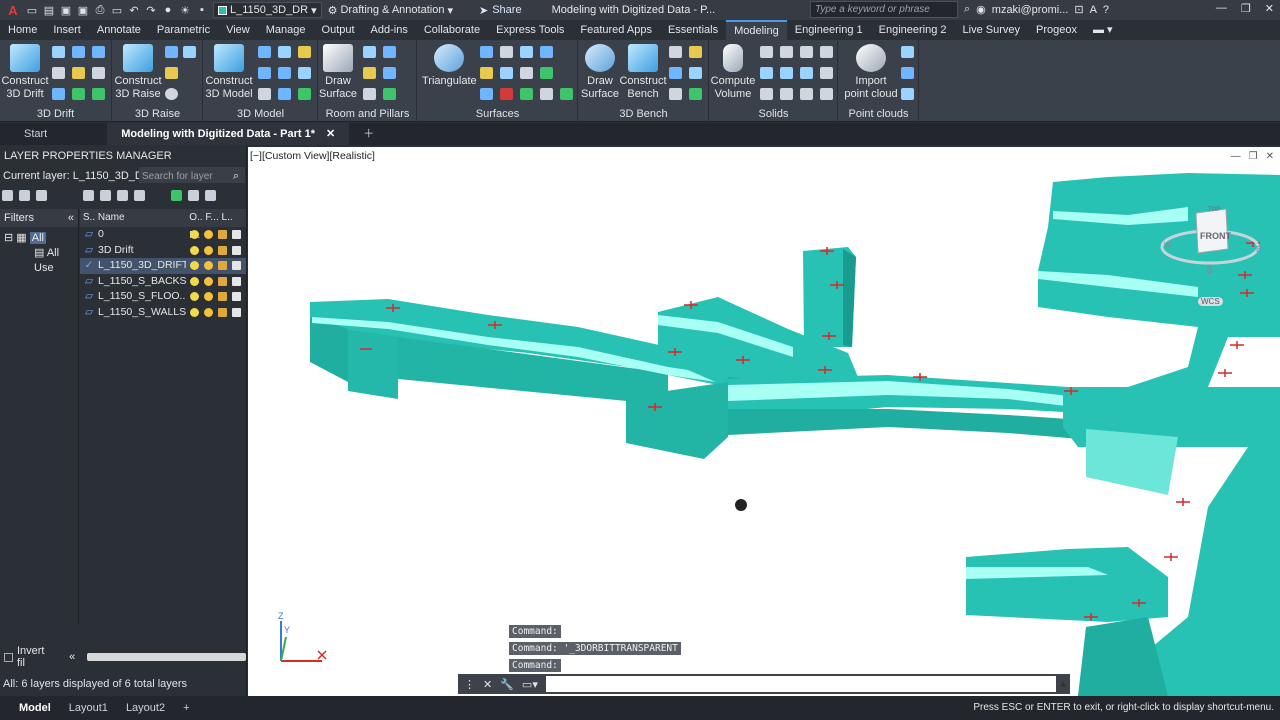  What do you see at coordinates (507, 684) in the screenshot?
I see `customize-icon: 🔧` at bounding box center [507, 684].